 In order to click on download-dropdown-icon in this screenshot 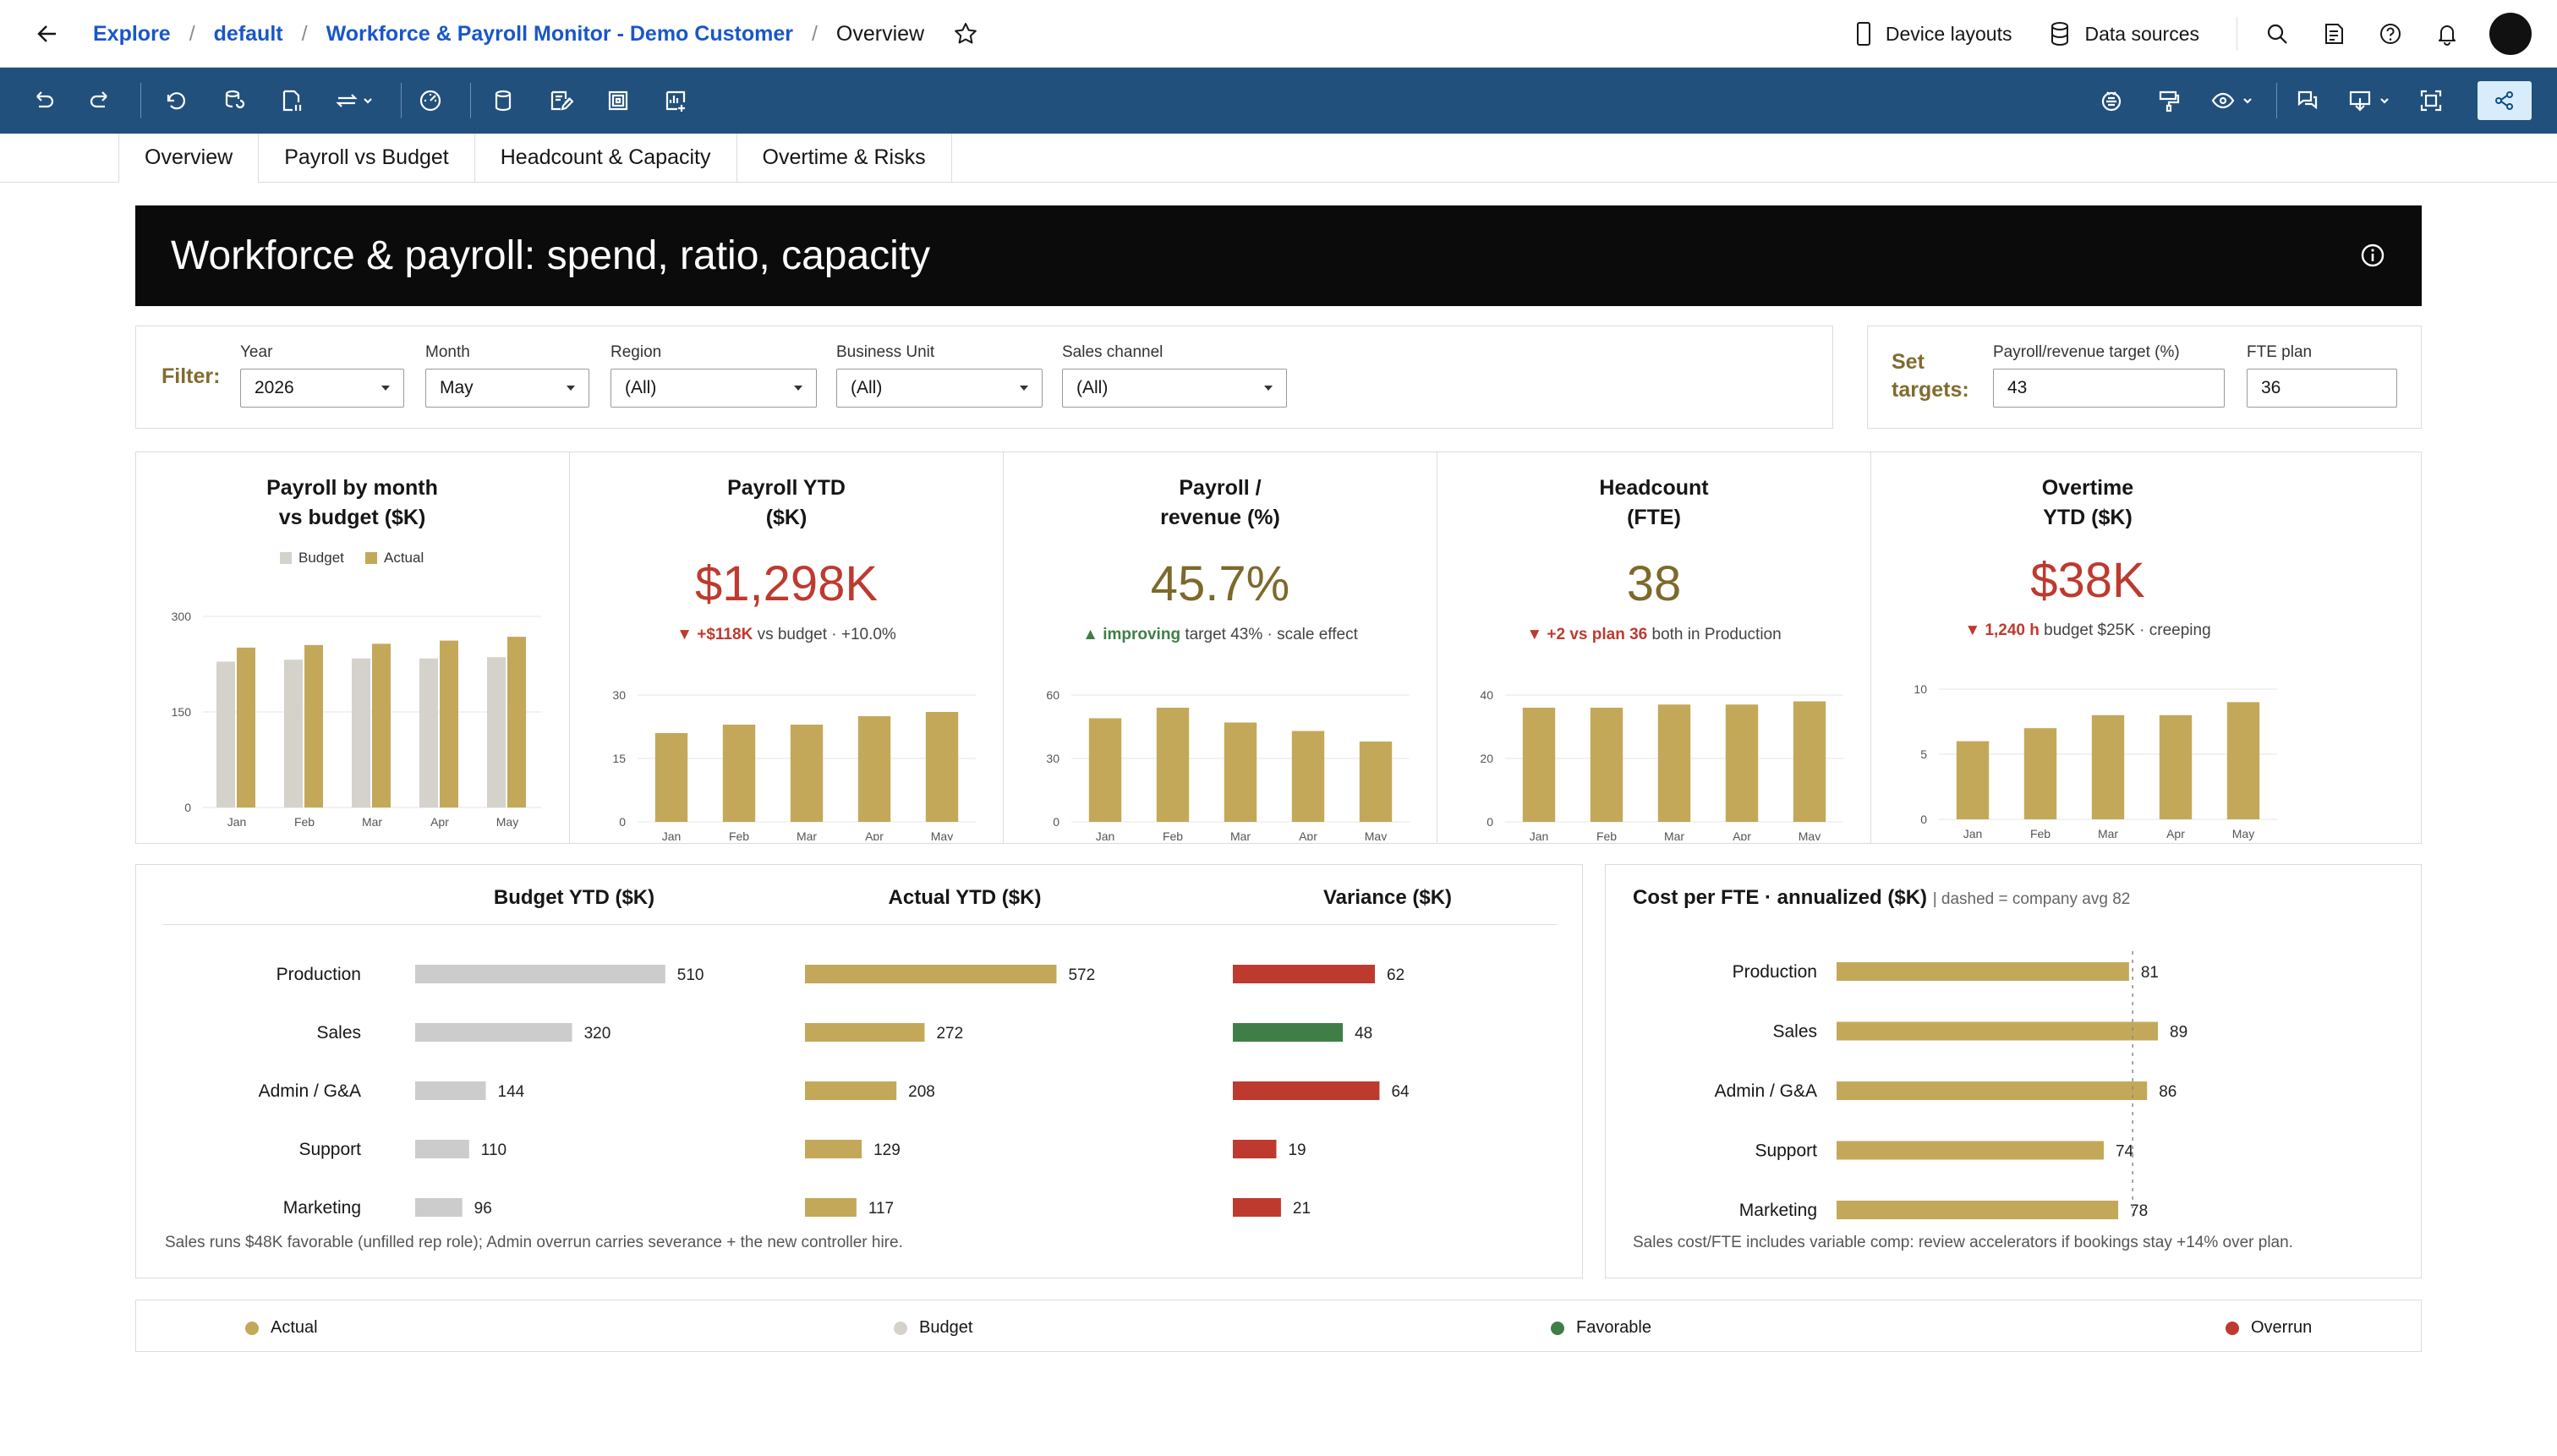, I will do `click(2372, 101)`.